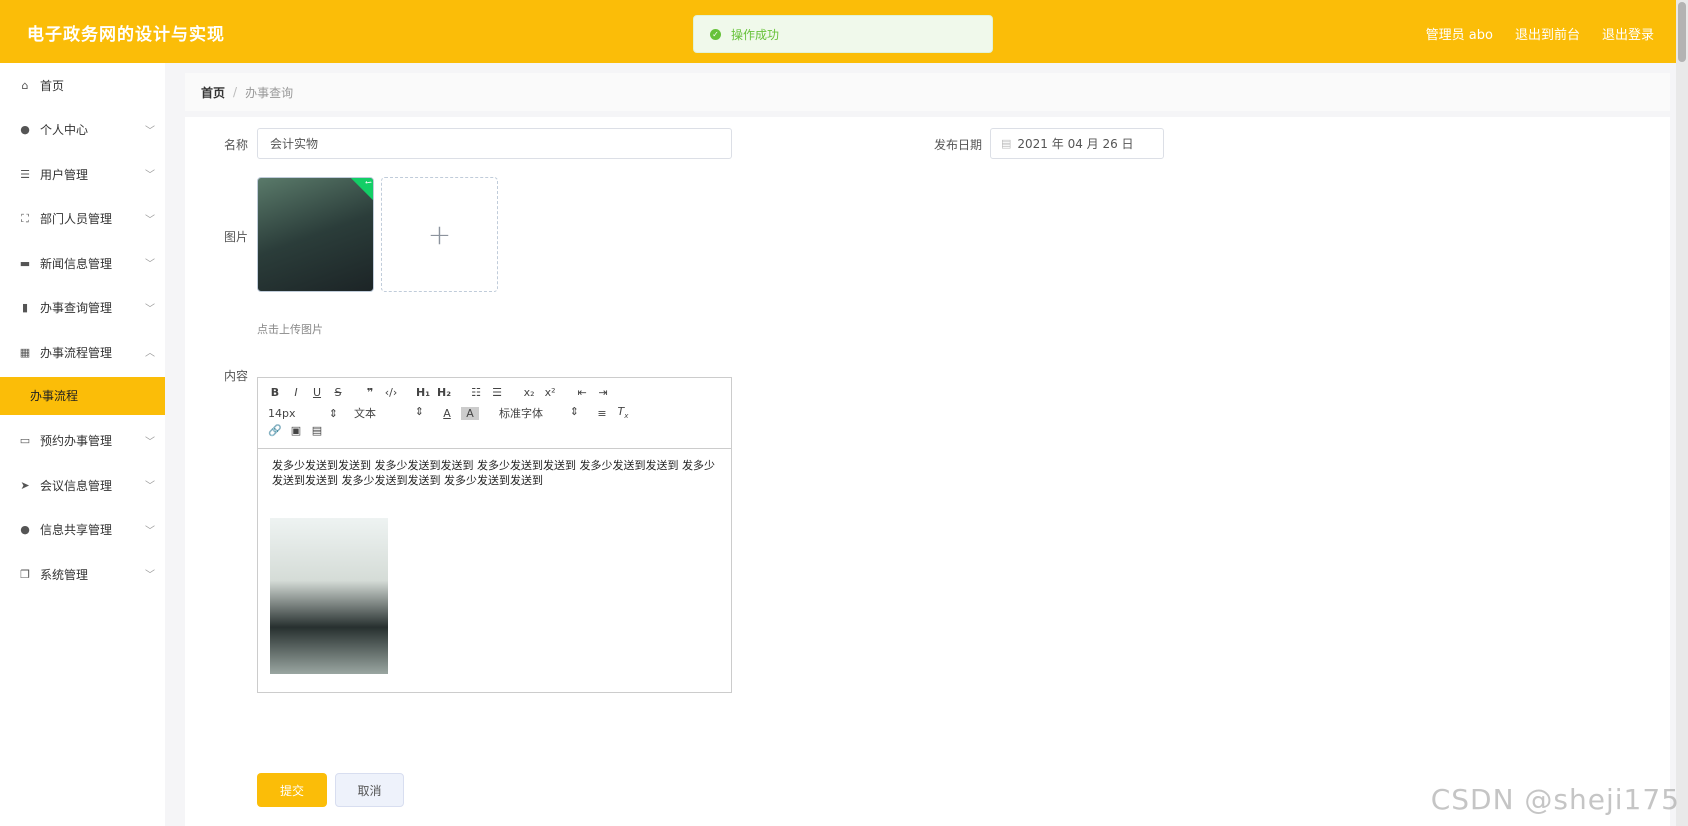  What do you see at coordinates (275, 392) in the screenshot?
I see `bold-button: B` at bounding box center [275, 392].